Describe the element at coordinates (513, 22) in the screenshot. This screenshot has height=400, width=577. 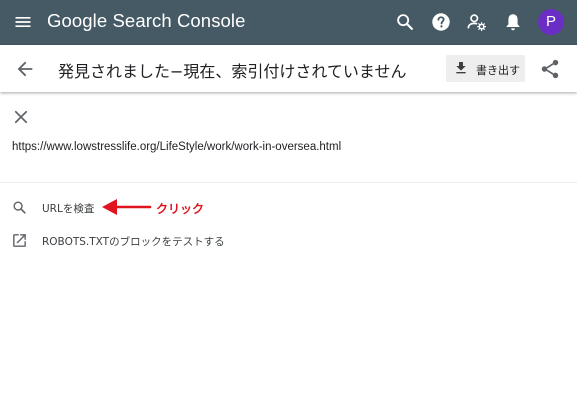
I see `notifications-icon` at that location.